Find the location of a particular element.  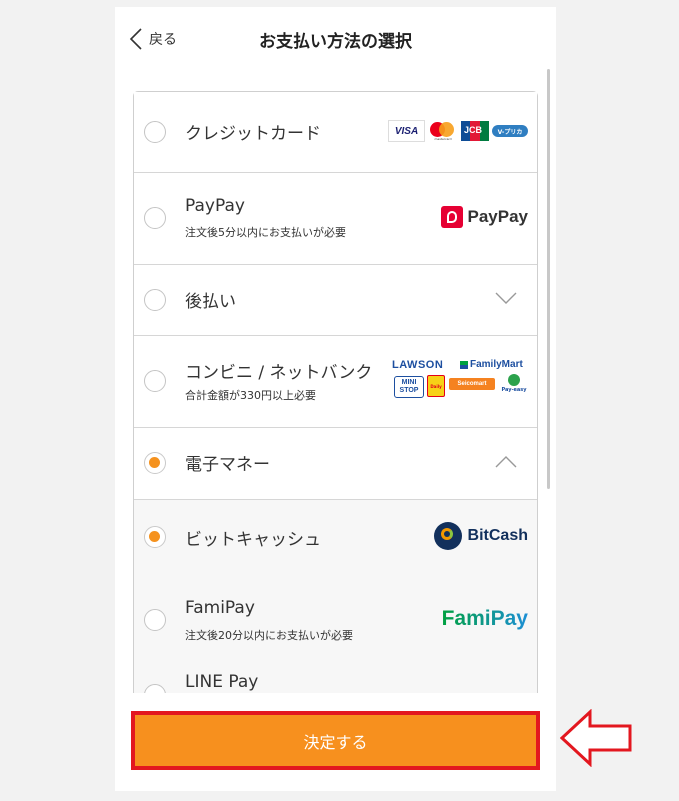

jcb-logo: JCB is located at coordinates (475, 131).